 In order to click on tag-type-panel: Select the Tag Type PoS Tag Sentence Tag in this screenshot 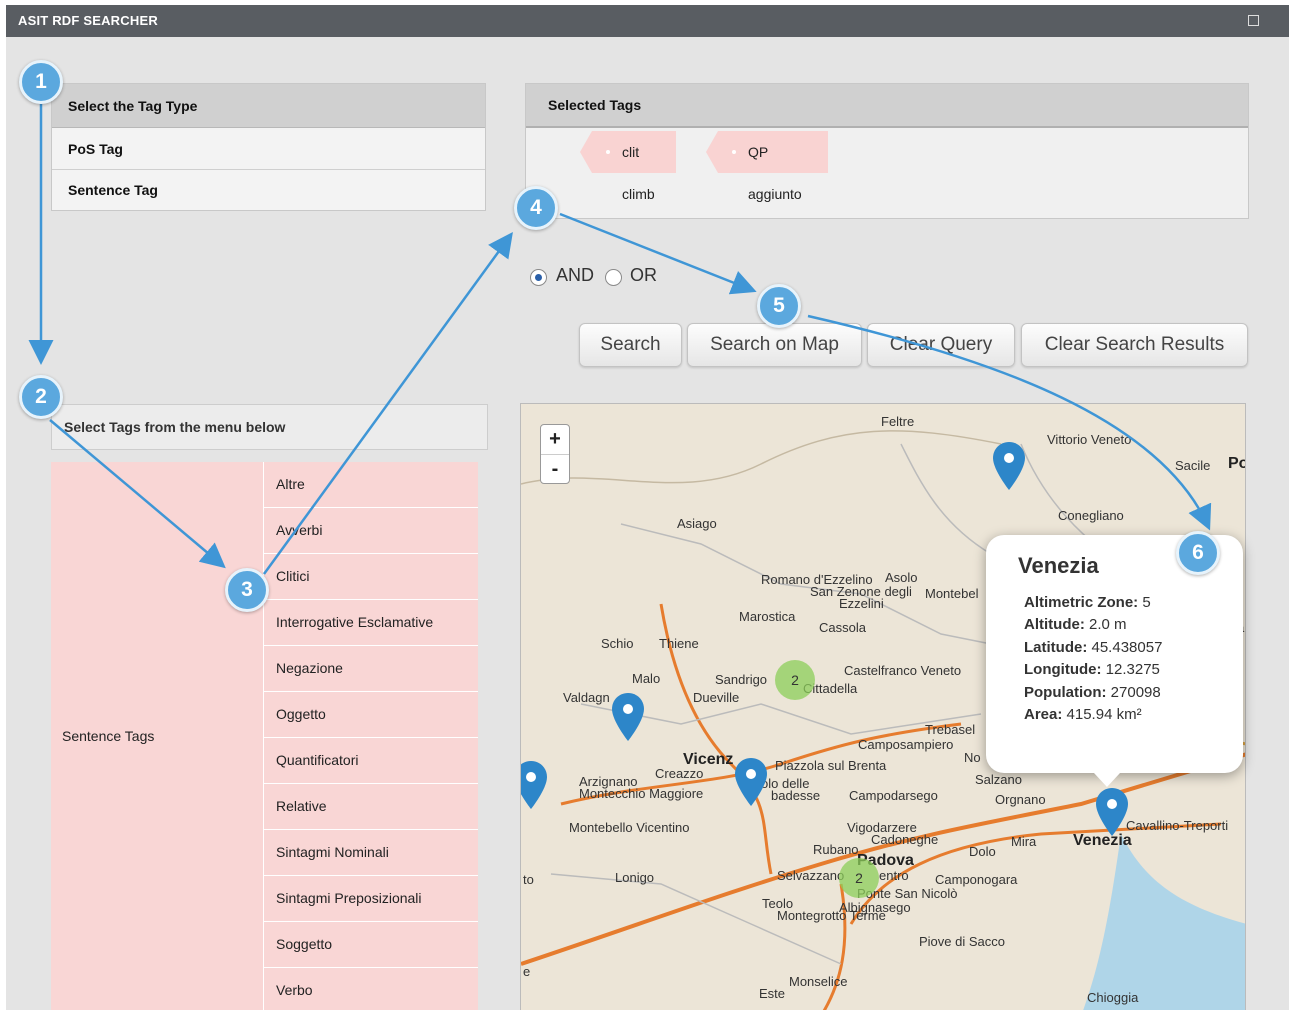, I will do `click(268, 147)`.